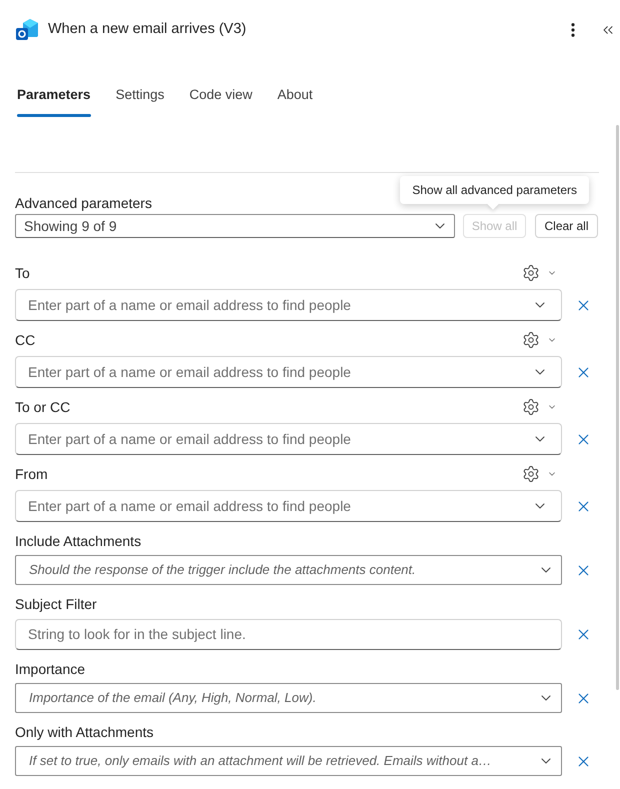  What do you see at coordinates (235, 226) in the screenshot?
I see `dropdown-field: Showing 9 of 9` at bounding box center [235, 226].